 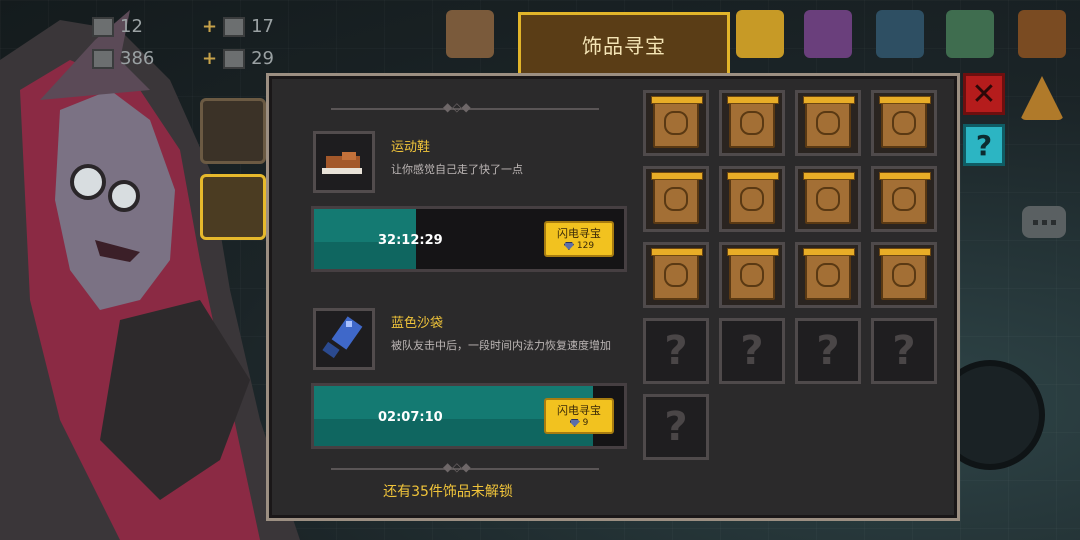 What do you see at coordinates (262, 58) in the screenshot?
I see `material-count-2: 29` at bounding box center [262, 58].